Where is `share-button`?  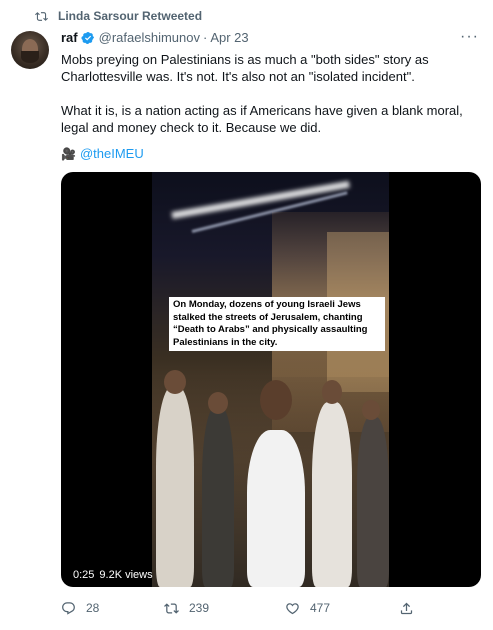 share-button is located at coordinates (411, 608).